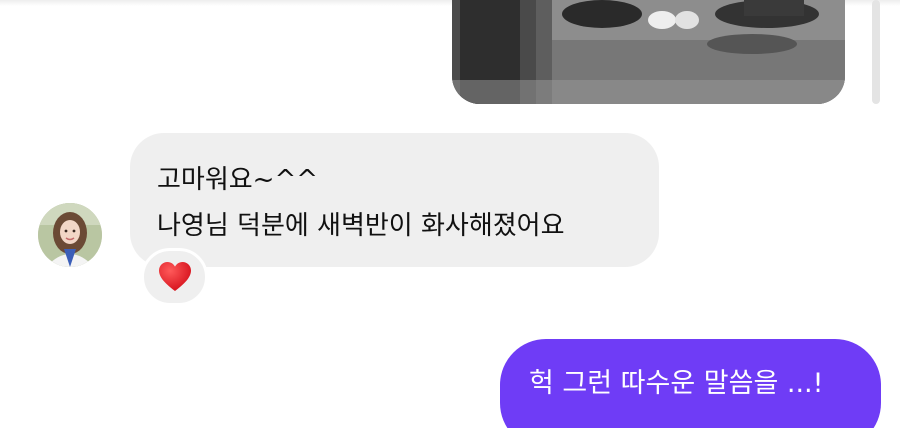 This screenshot has width=900, height=428. I want to click on scrollbar, so click(876, 52).